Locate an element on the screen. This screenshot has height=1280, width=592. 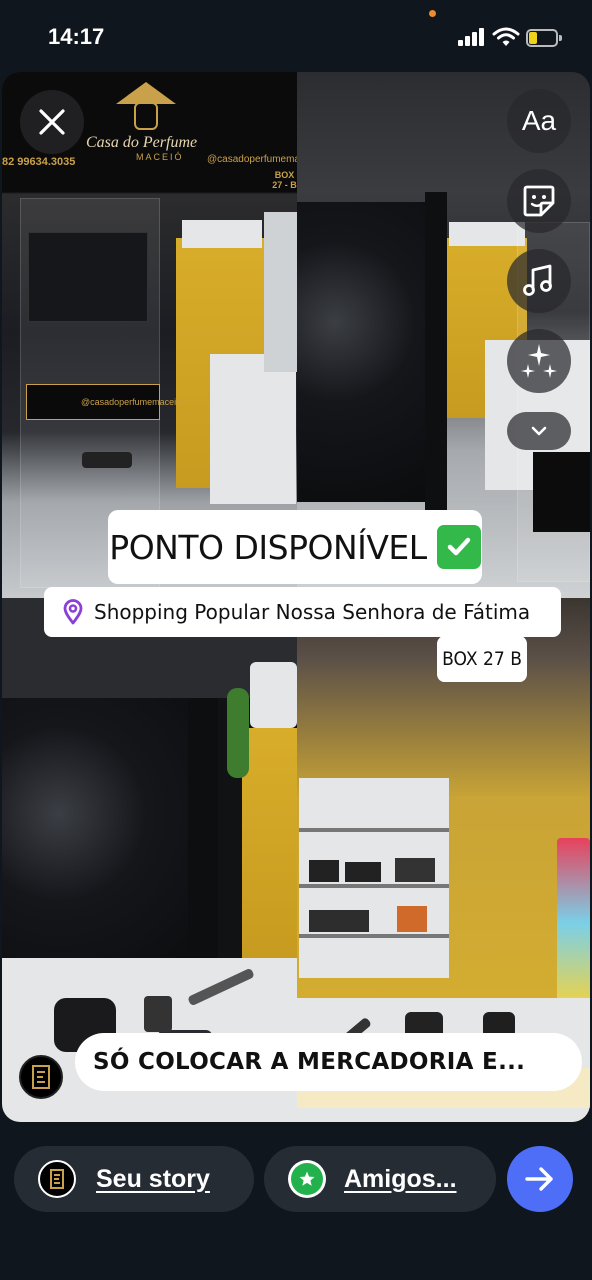
sticker-icon is located at coordinates (539, 201).